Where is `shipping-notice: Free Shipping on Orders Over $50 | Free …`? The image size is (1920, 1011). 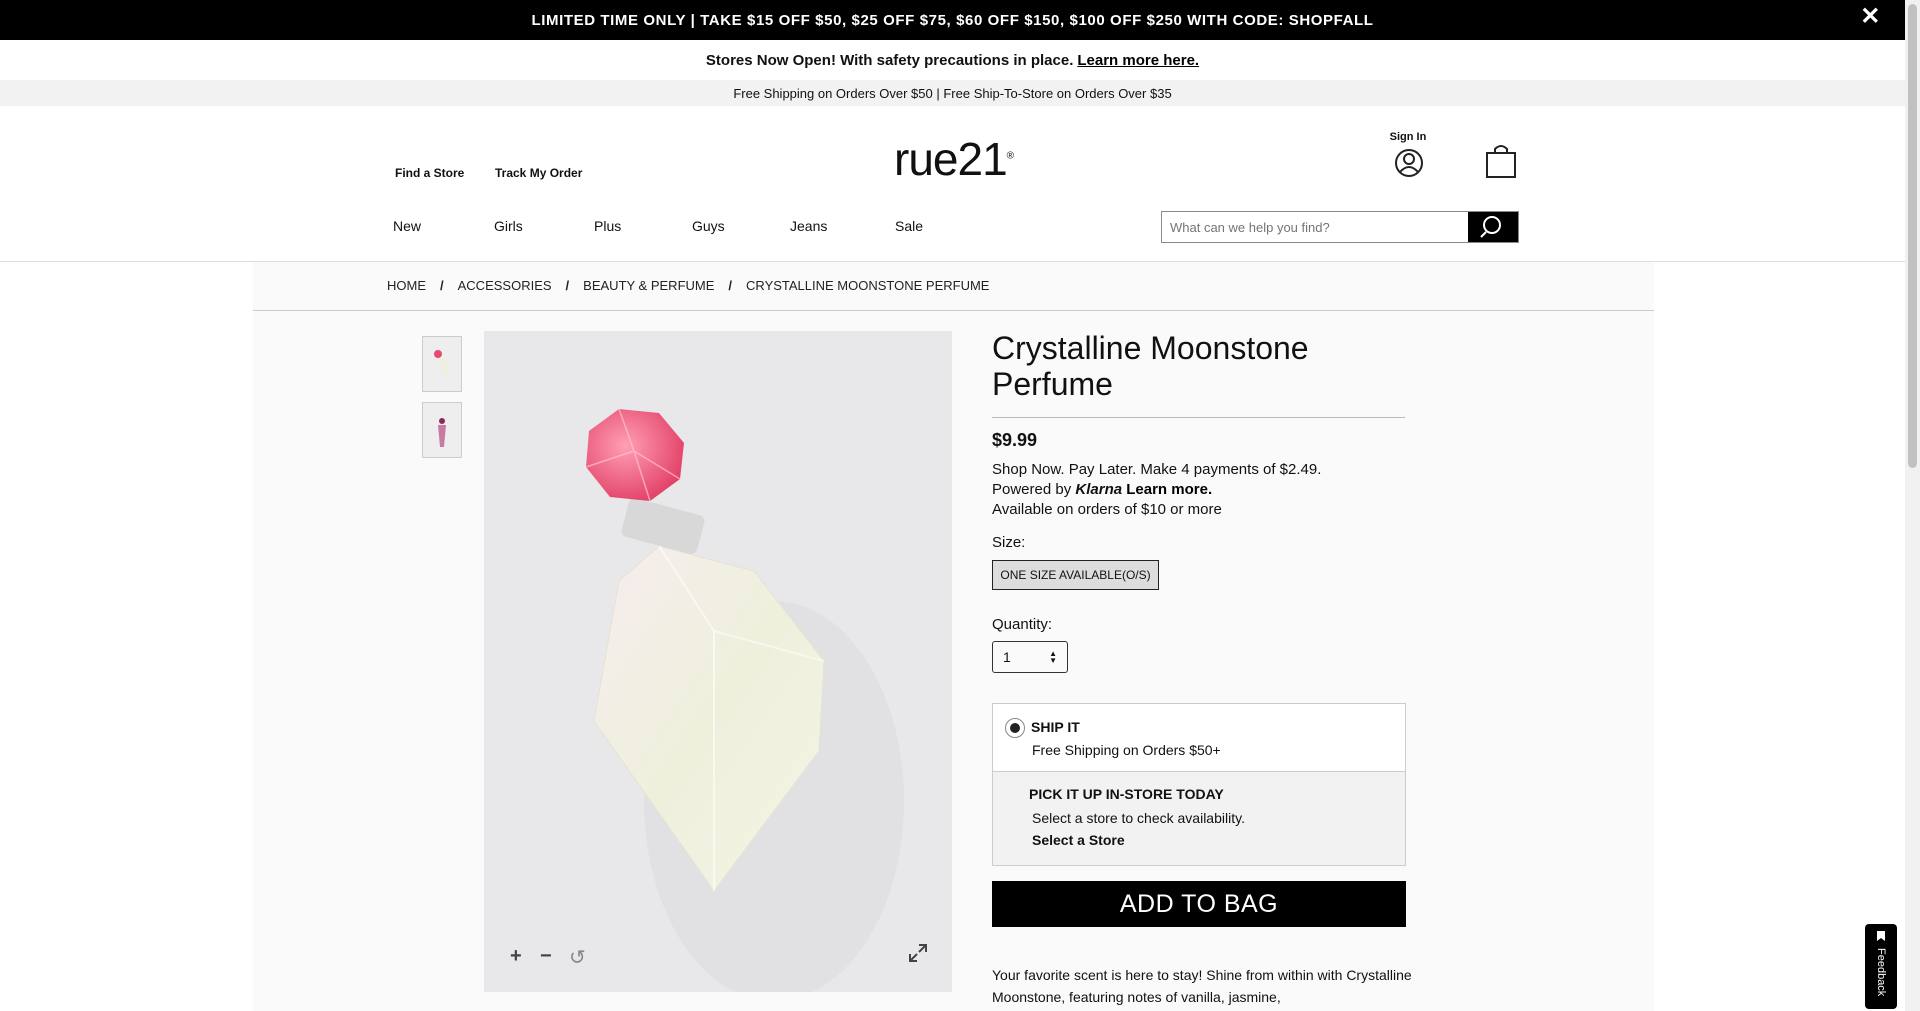
shipping-notice: Free Shipping on Orders Over $50 | Free … is located at coordinates (952, 93).